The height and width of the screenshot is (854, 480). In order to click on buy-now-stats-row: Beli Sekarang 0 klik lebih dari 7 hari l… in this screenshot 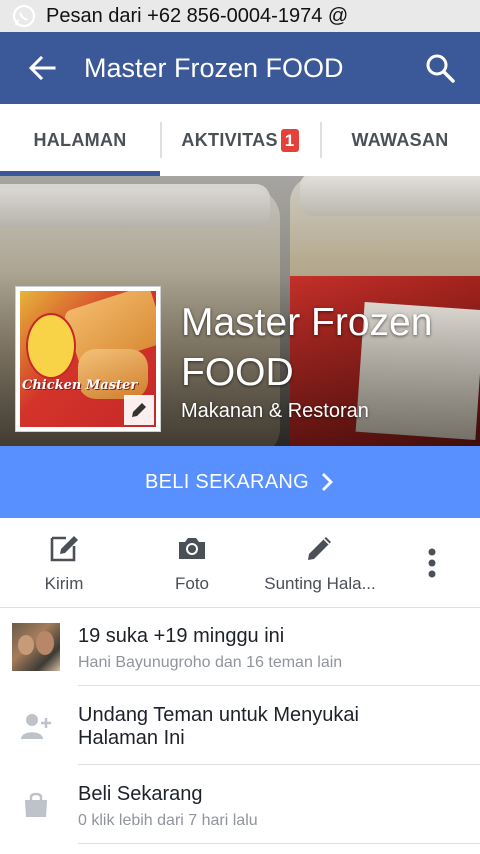, I will do `click(240, 804)`.